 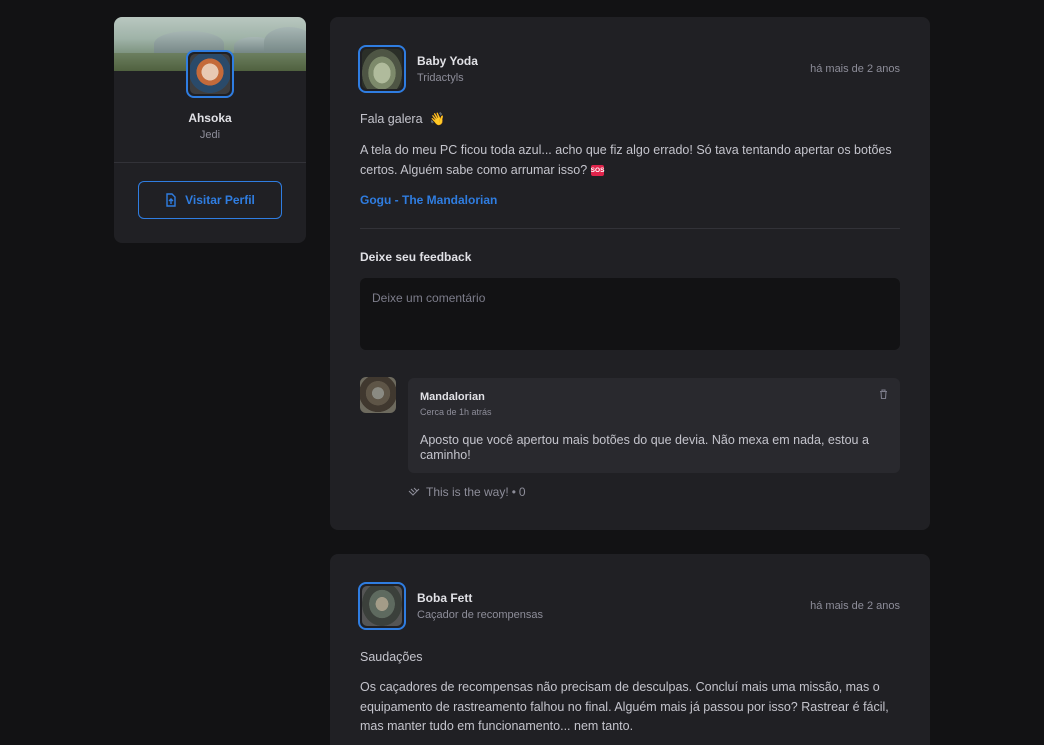 What do you see at coordinates (428, 200) in the screenshot?
I see `post-hashtag-link: Gogu - The Mandalorian` at bounding box center [428, 200].